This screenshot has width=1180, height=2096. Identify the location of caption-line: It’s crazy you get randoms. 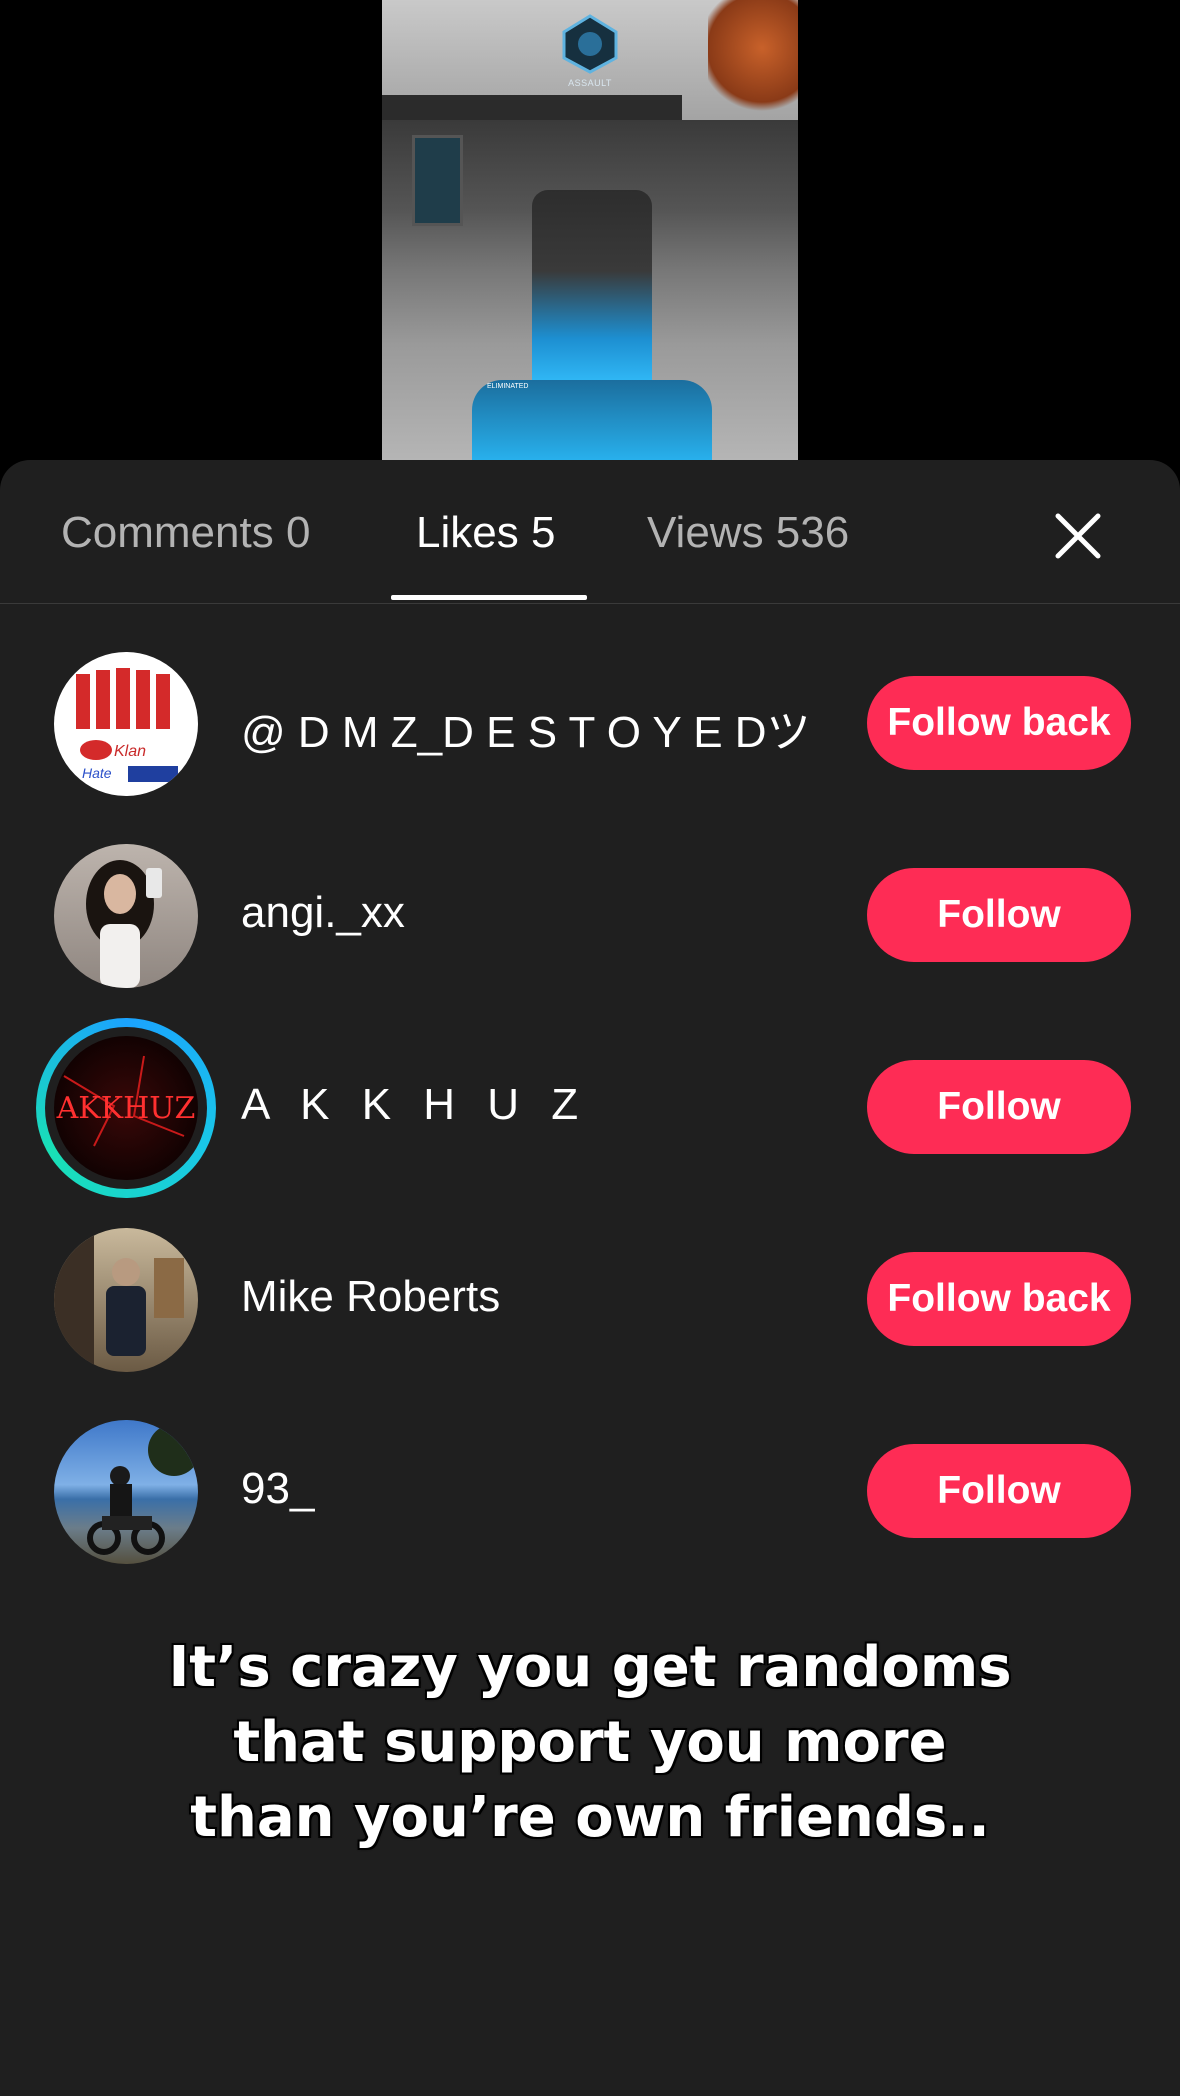
(590, 1667).